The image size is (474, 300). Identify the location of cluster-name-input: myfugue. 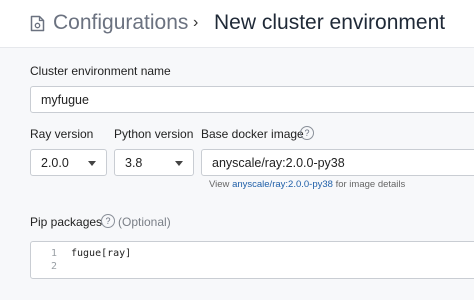
(252, 99).